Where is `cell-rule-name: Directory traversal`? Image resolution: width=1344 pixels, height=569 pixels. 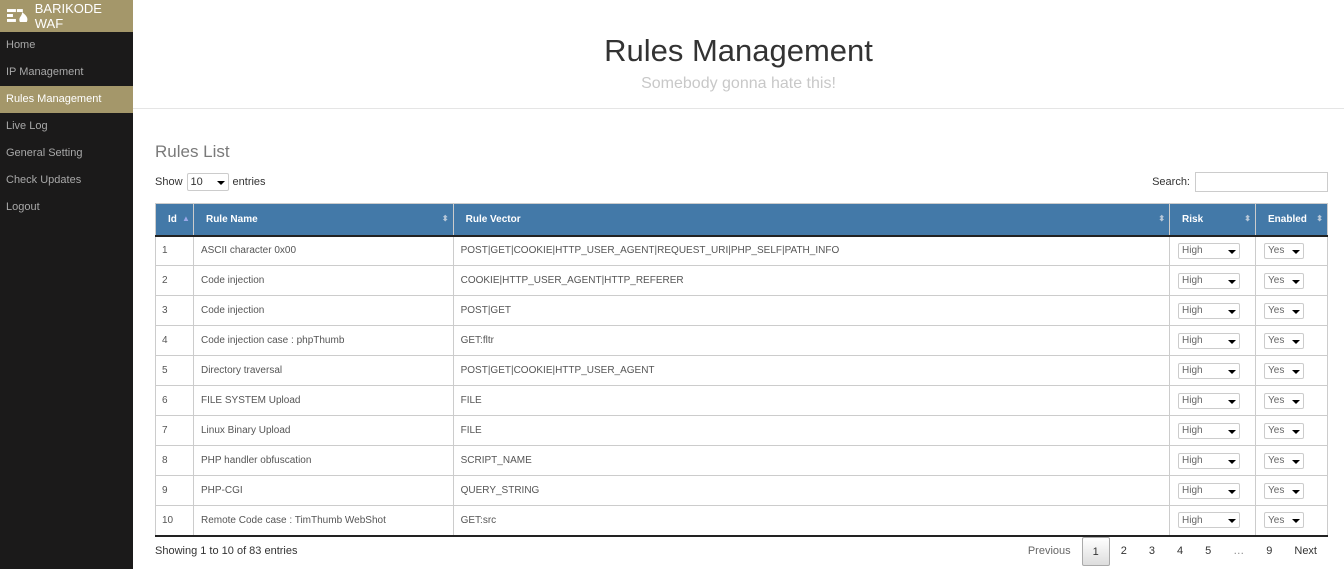
cell-rule-name: Directory traversal is located at coordinates (323, 370).